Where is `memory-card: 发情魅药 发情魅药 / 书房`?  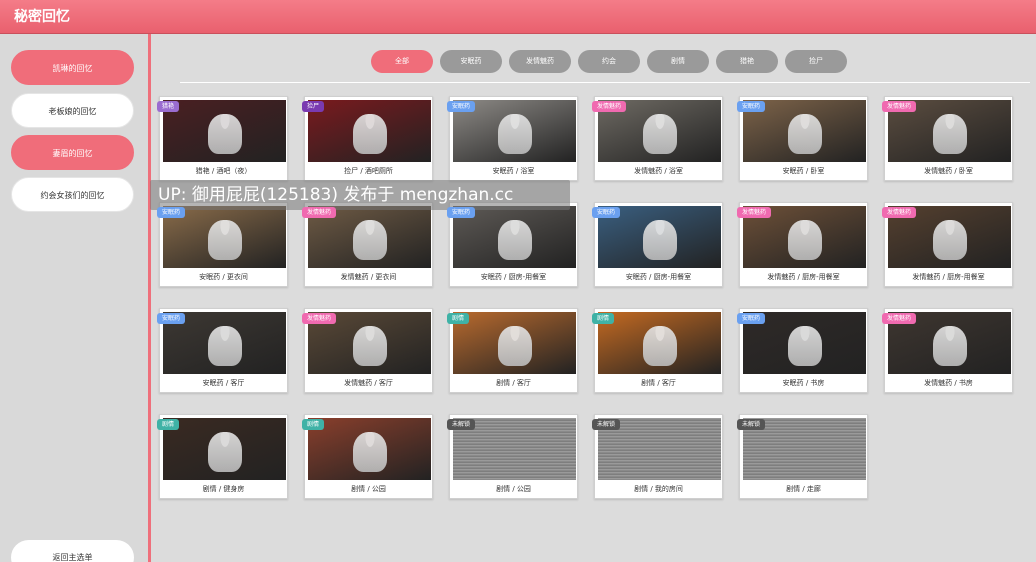
memory-card: 发情魅药 发情魅药 / 书房 is located at coordinates (947, 350).